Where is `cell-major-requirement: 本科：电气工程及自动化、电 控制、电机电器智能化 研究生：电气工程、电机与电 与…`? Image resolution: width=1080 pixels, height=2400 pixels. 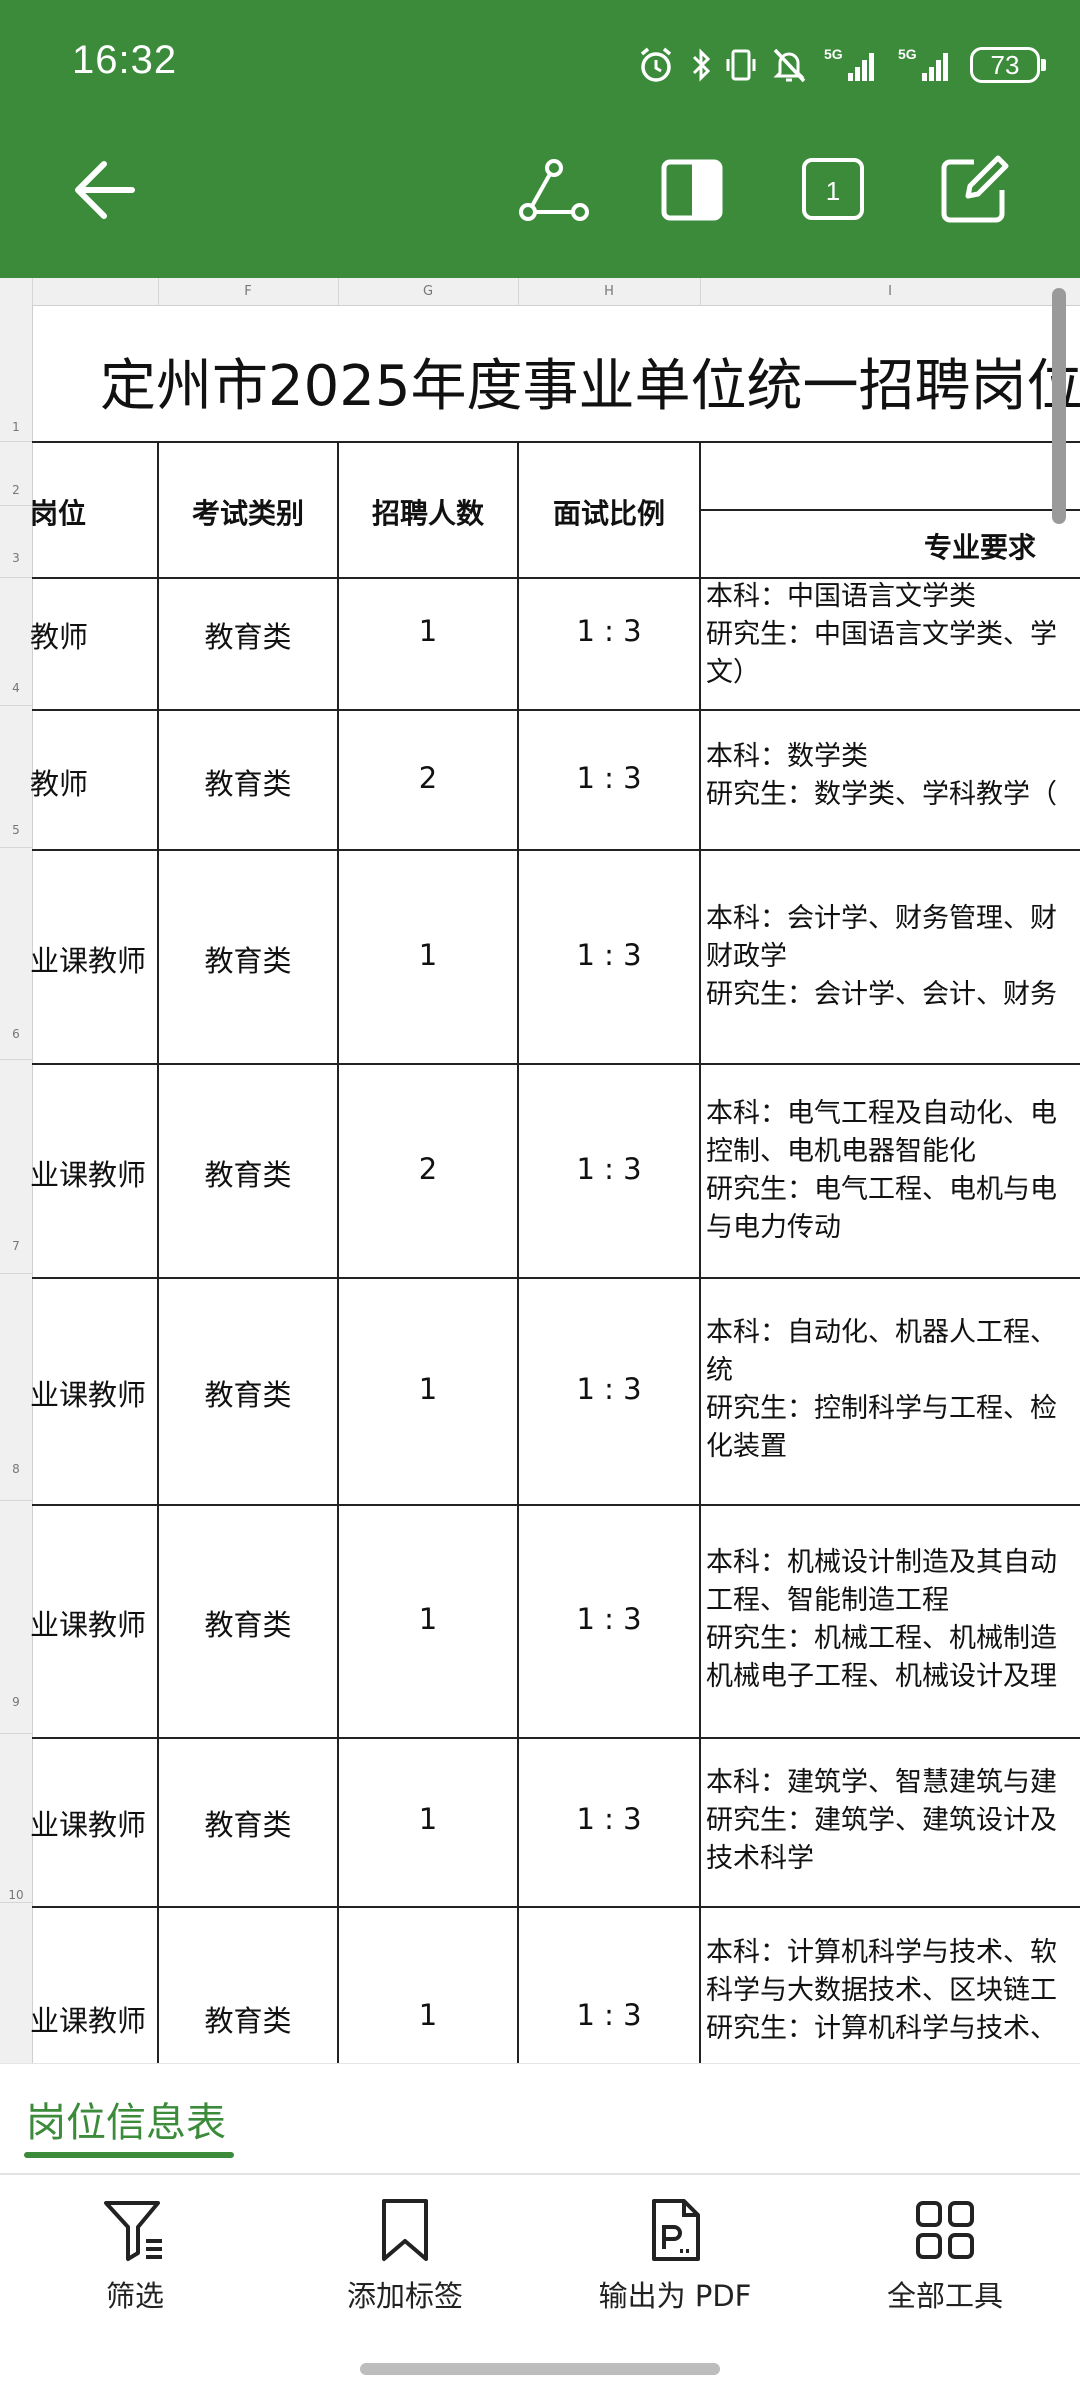 cell-major-requirement: 本科：电气工程及自动化、电 控制、电机电器智能化 研究生：电气工程、电机与电 与… is located at coordinates (881, 1171).